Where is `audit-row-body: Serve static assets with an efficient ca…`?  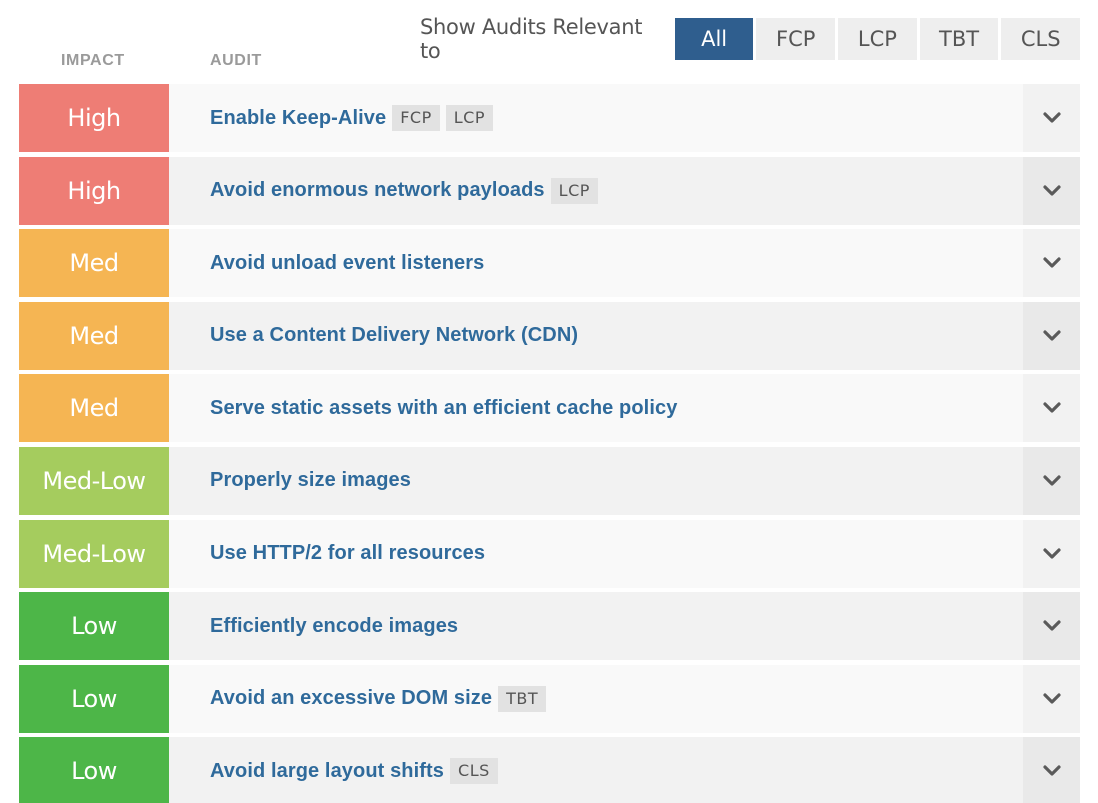
audit-row-body: Serve static assets with an efficient ca… is located at coordinates (596, 408).